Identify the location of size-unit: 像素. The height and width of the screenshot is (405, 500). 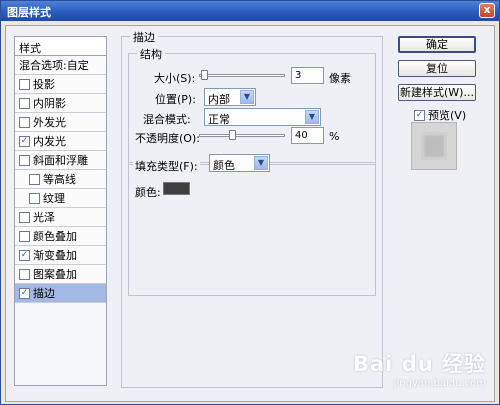
(340, 78).